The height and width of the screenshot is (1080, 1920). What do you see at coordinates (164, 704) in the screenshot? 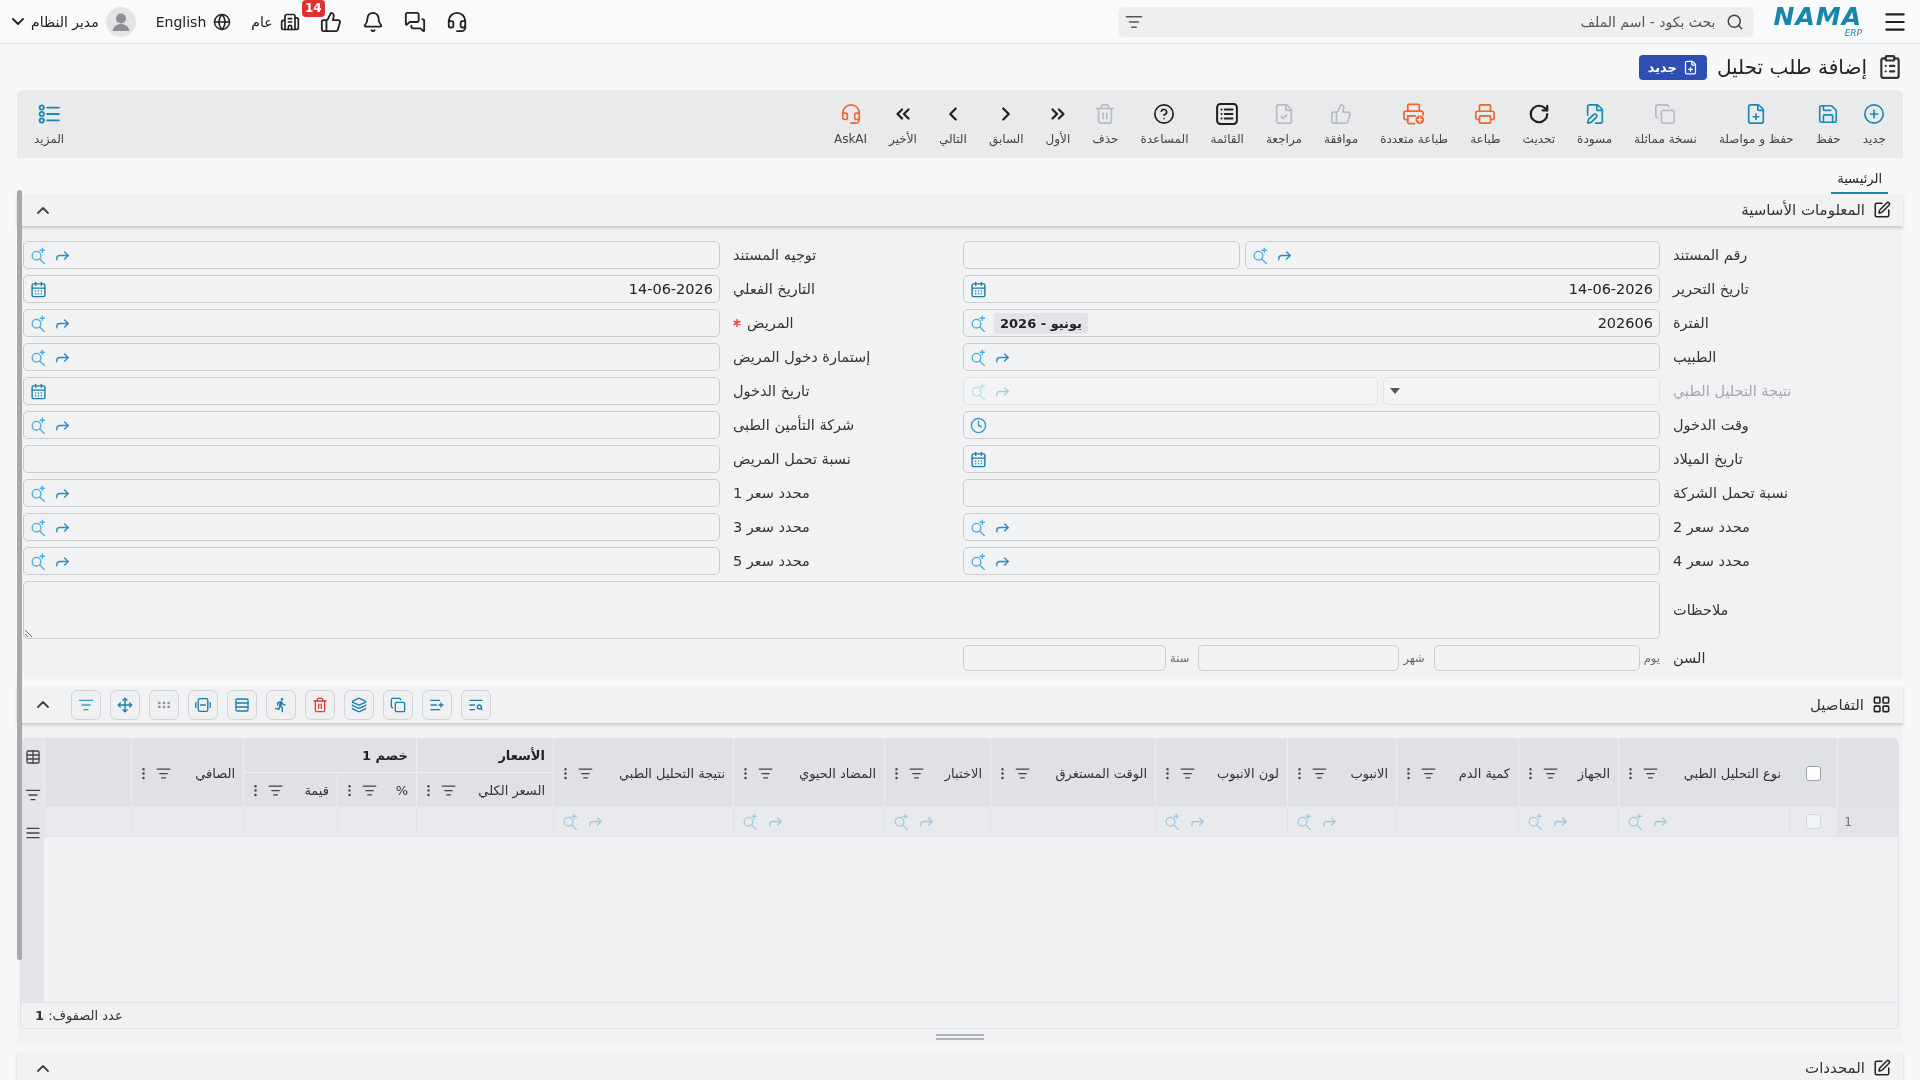
I see `grip-button` at bounding box center [164, 704].